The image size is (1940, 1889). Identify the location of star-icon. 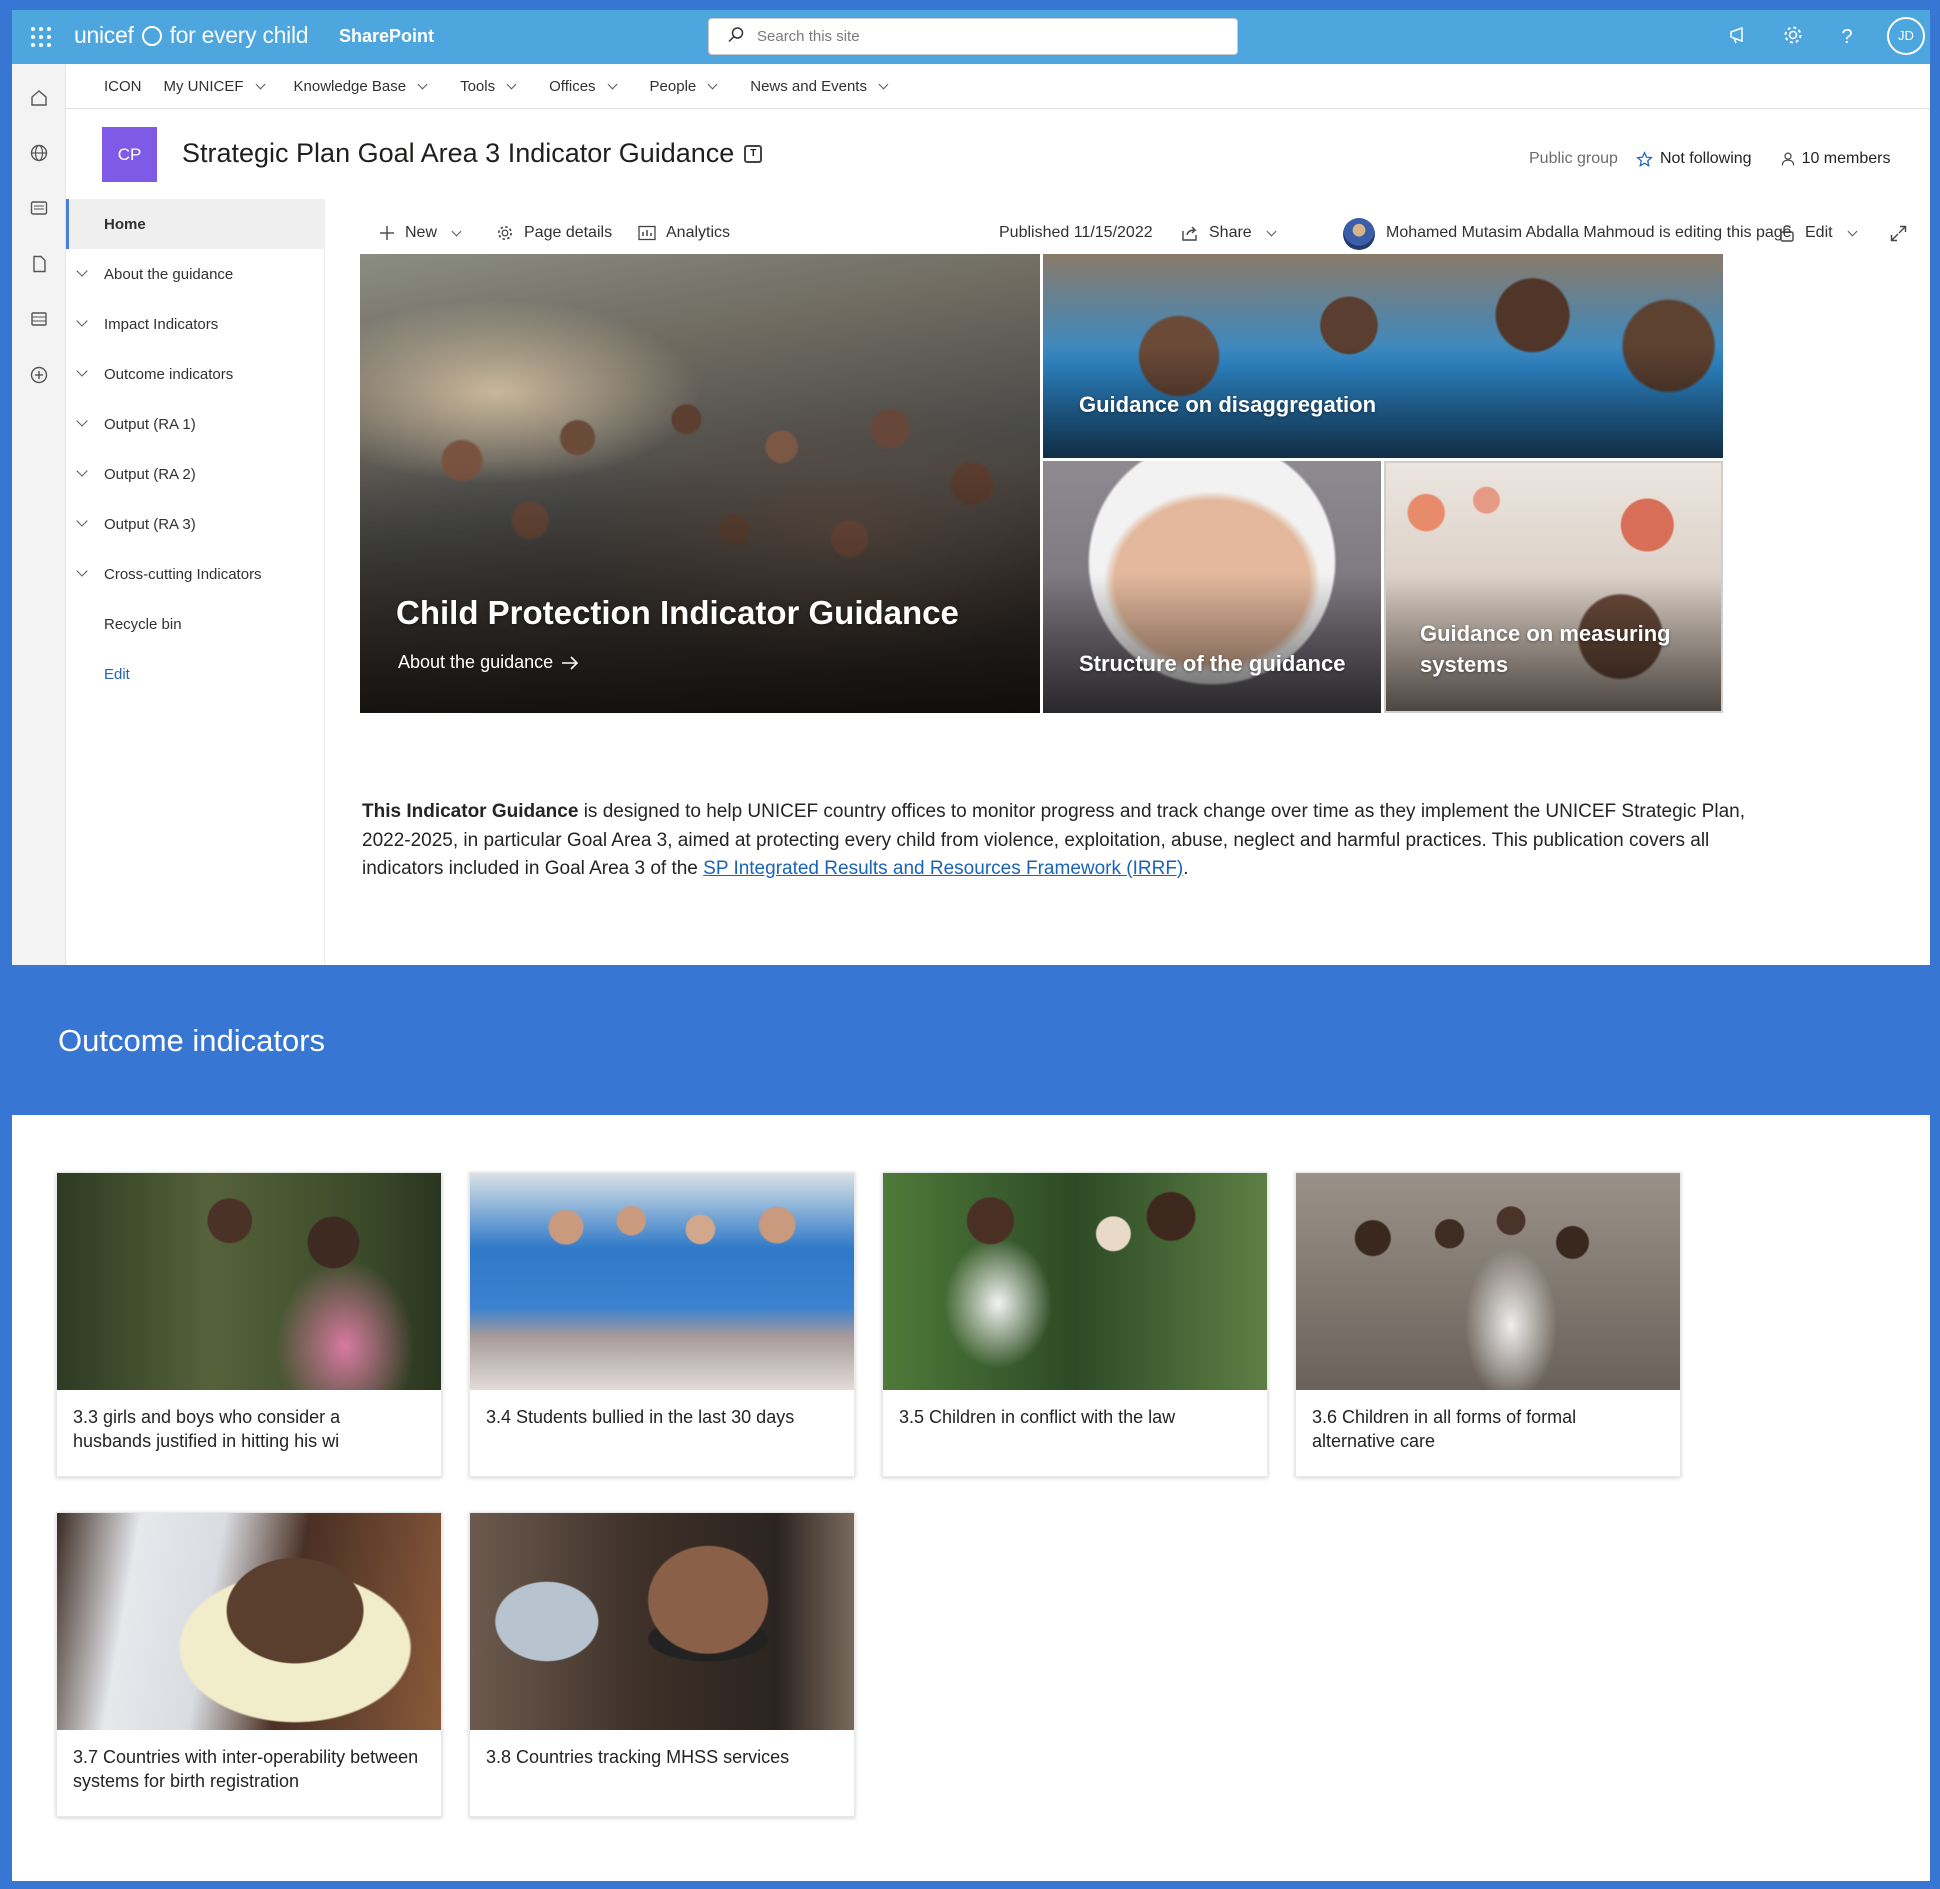
(1644, 158).